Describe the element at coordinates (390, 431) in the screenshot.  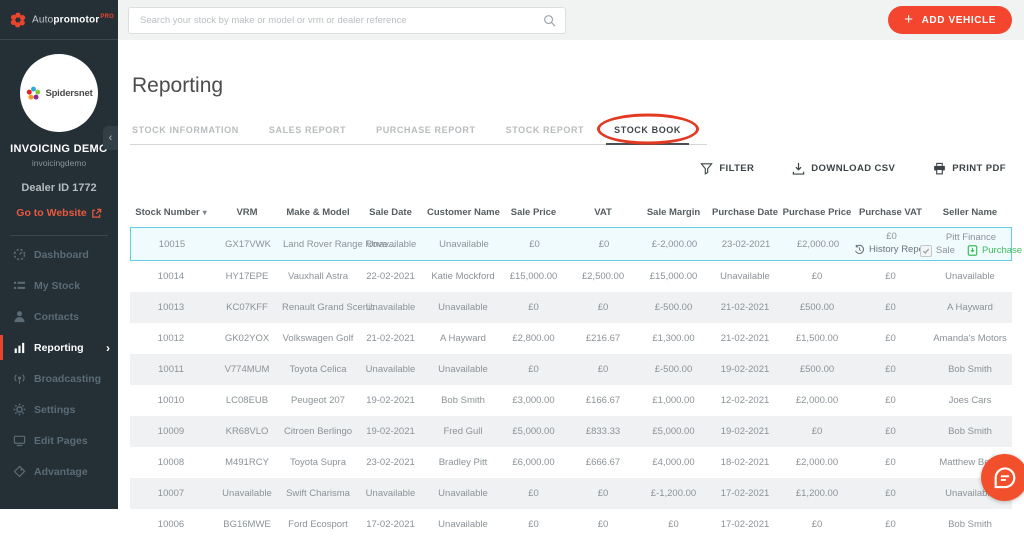
I see `cell-sale-date: 19-02-2021` at that location.